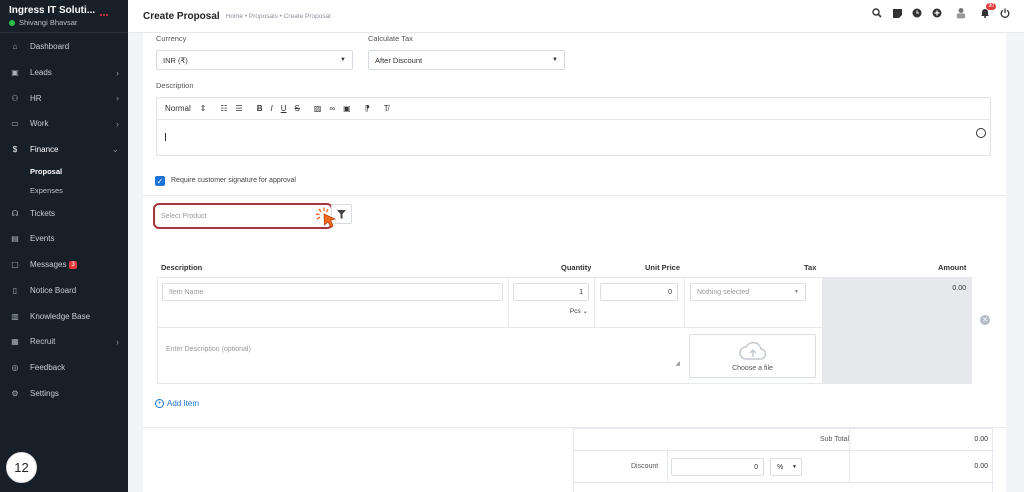 The height and width of the screenshot is (492, 1024). What do you see at coordinates (44, 150) in the screenshot?
I see `sidebar-item-label: Finance` at bounding box center [44, 150].